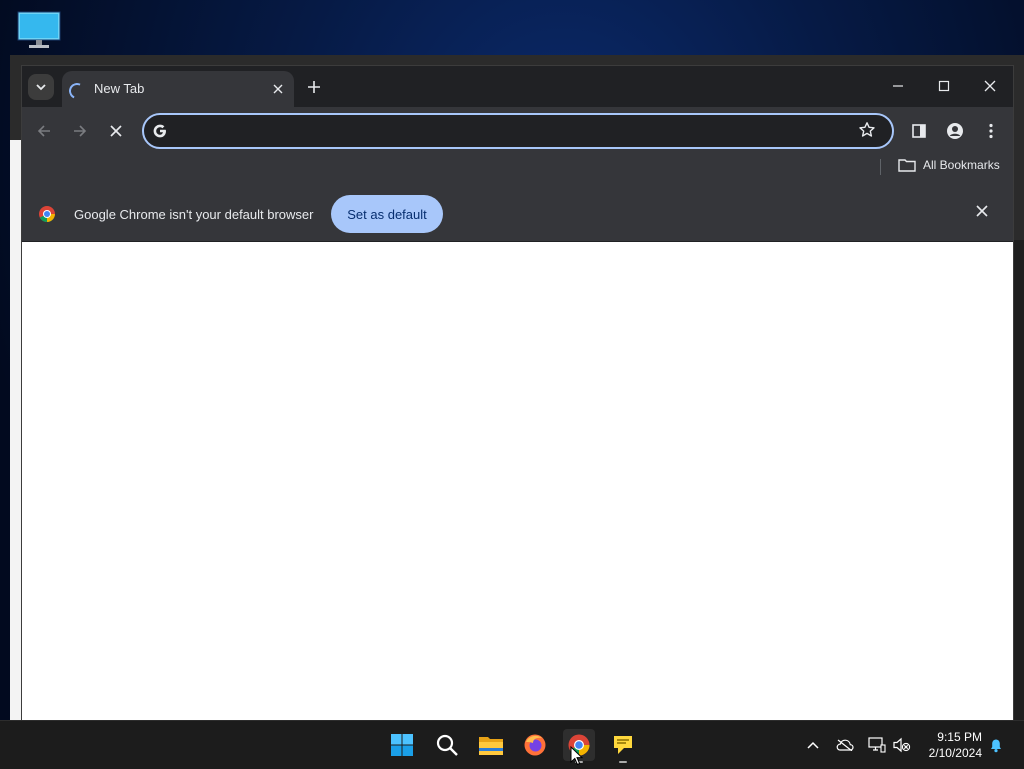  I want to click on back-button, so click(44, 131).